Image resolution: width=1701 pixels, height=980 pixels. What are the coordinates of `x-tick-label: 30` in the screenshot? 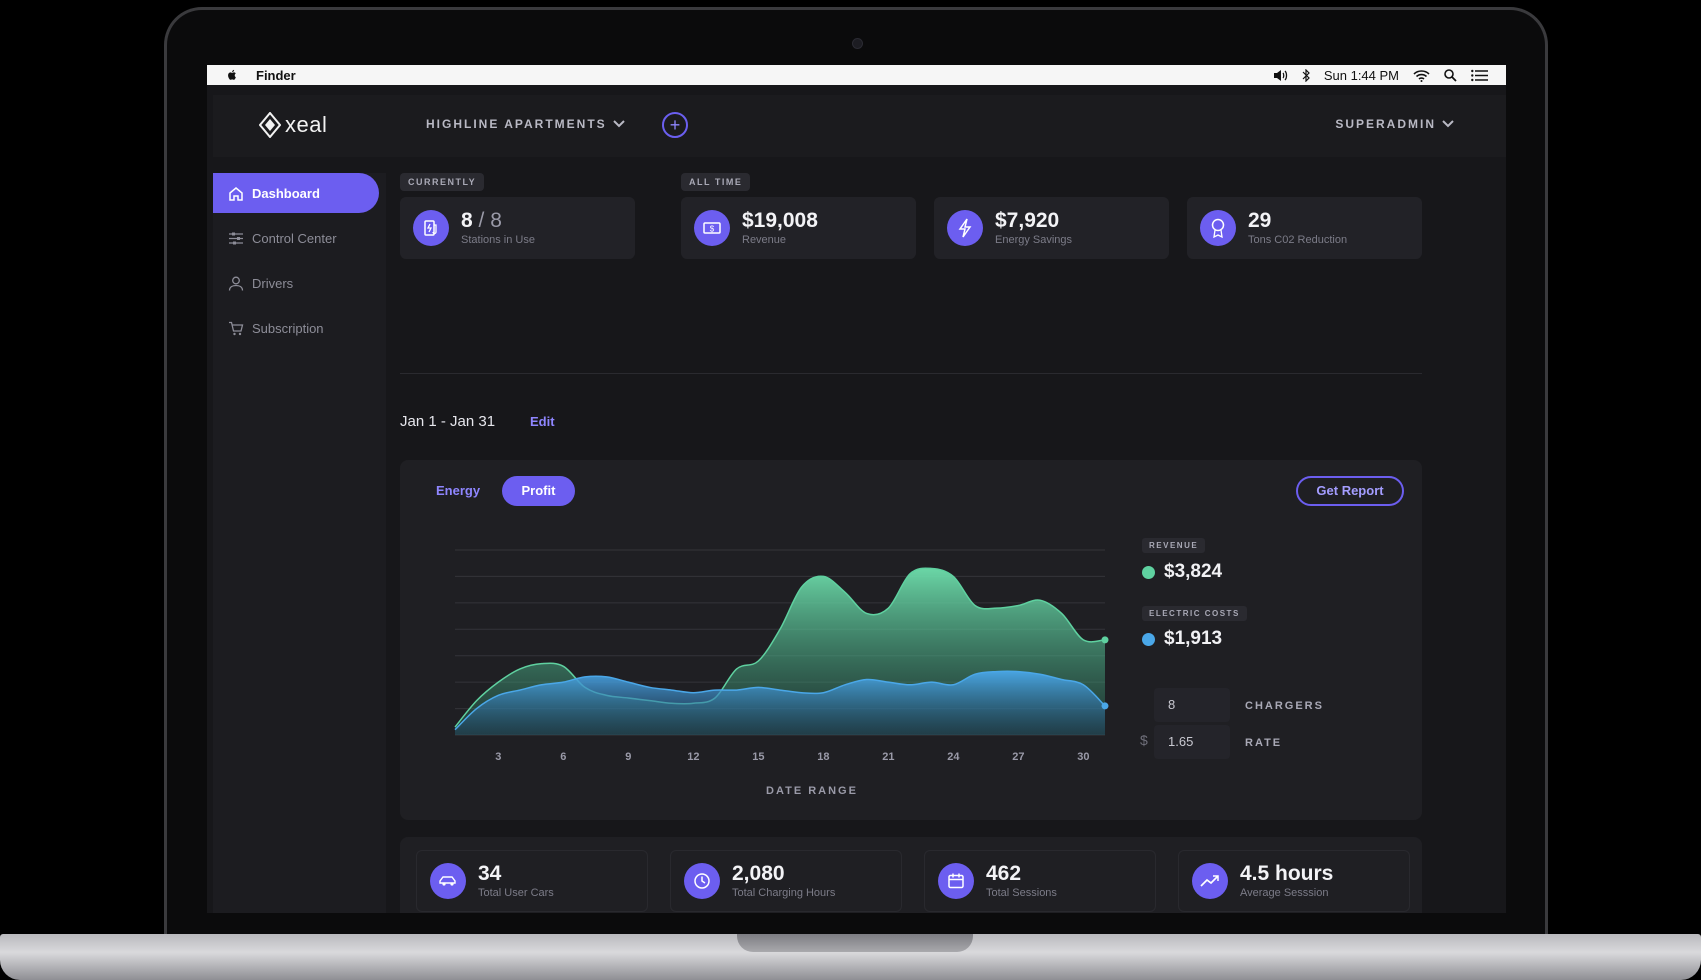 It's located at (1083, 757).